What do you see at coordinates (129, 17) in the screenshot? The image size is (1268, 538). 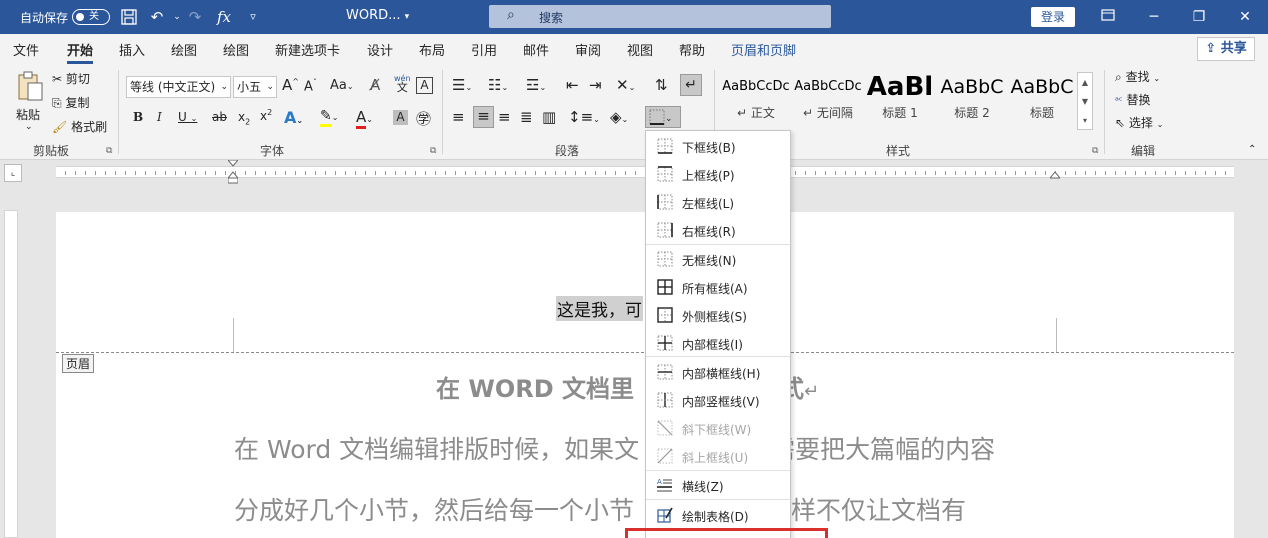 I see `save-icon` at bounding box center [129, 17].